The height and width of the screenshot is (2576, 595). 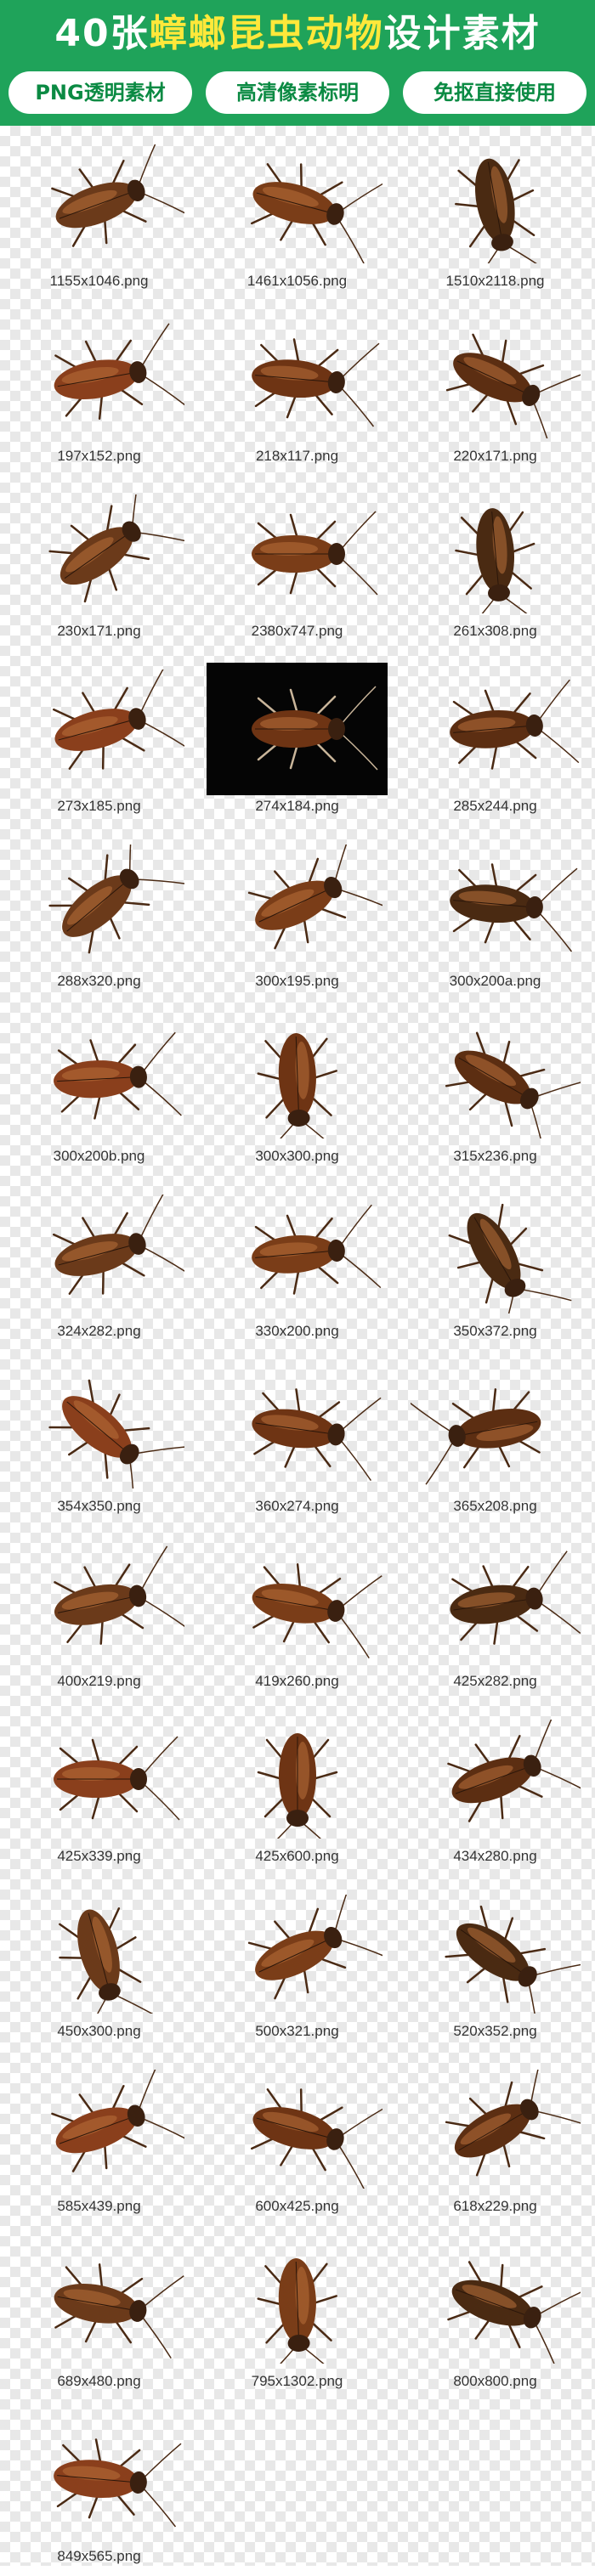 I want to click on image-tile: 689x480.png, so click(x=99, y=2313).